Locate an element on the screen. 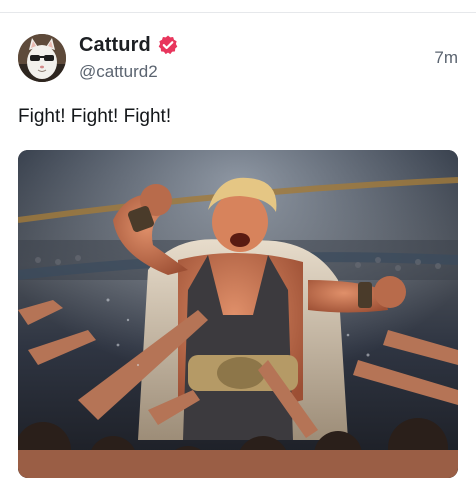  cat-avatar-icon is located at coordinates (42, 58).